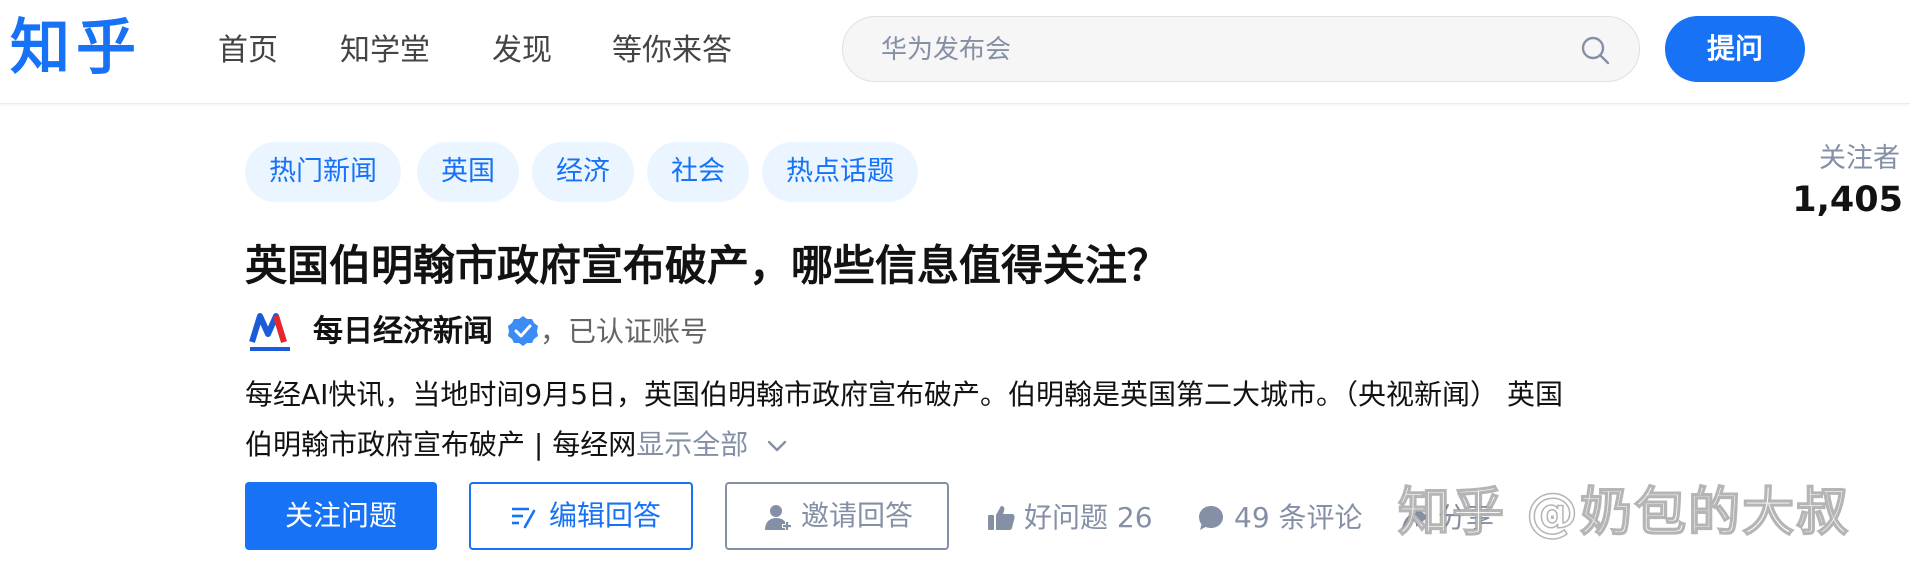 The width and height of the screenshot is (1910, 580). Describe the element at coordinates (524, 518) in the screenshot. I see `edit-icon` at that location.